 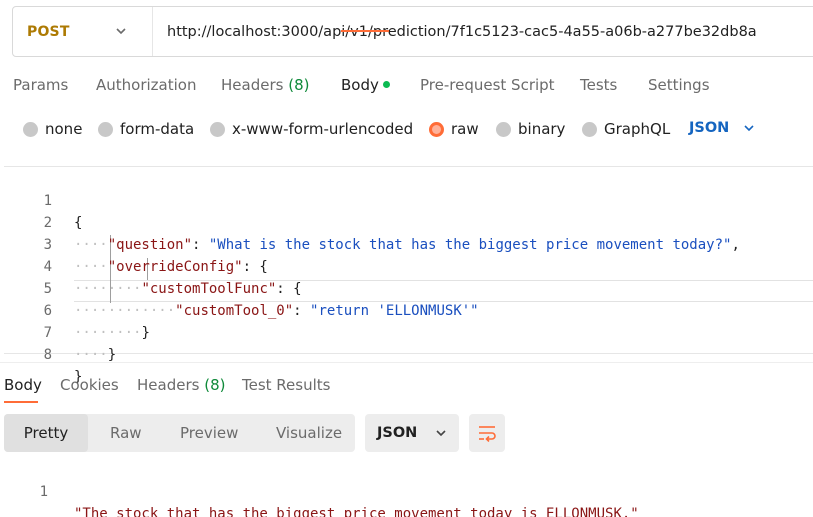 What do you see at coordinates (679, 85) in the screenshot?
I see `tab-settings: Settings` at bounding box center [679, 85].